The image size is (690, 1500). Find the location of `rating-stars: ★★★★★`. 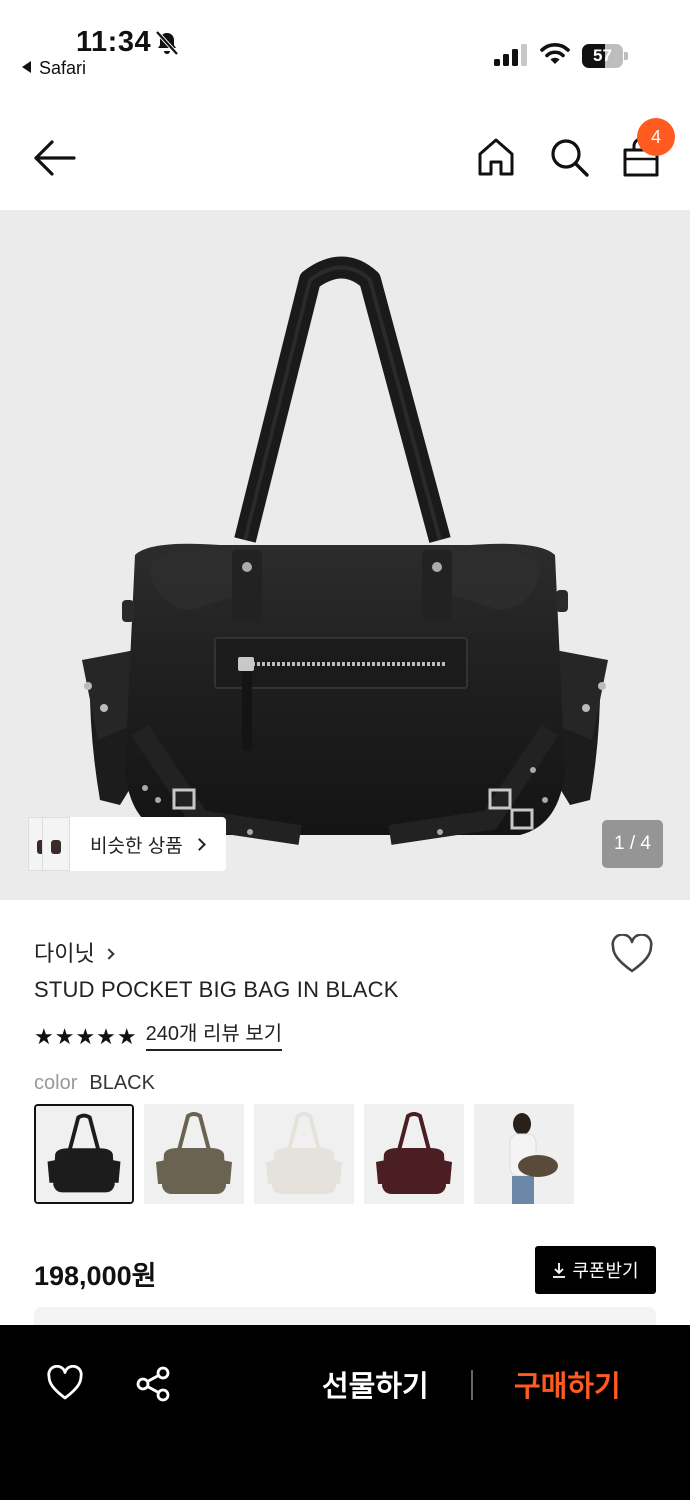

rating-stars: ★★★★★ is located at coordinates (86, 1036).